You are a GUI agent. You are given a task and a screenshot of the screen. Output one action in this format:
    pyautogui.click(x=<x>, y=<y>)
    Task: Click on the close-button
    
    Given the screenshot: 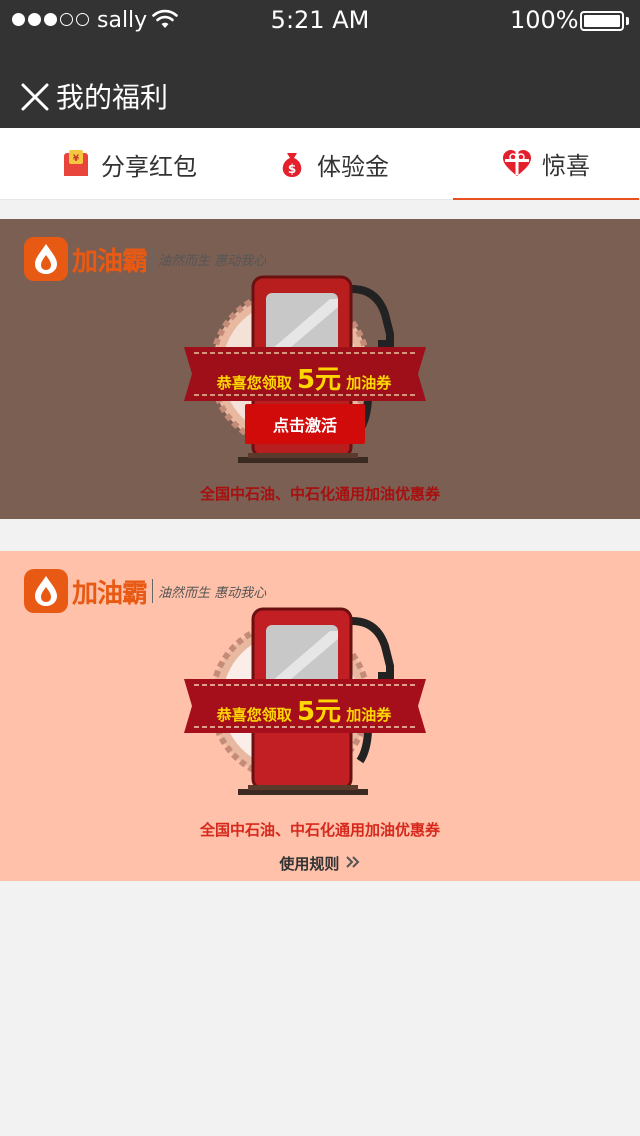 What is the action you would take?
    pyautogui.click(x=35, y=97)
    